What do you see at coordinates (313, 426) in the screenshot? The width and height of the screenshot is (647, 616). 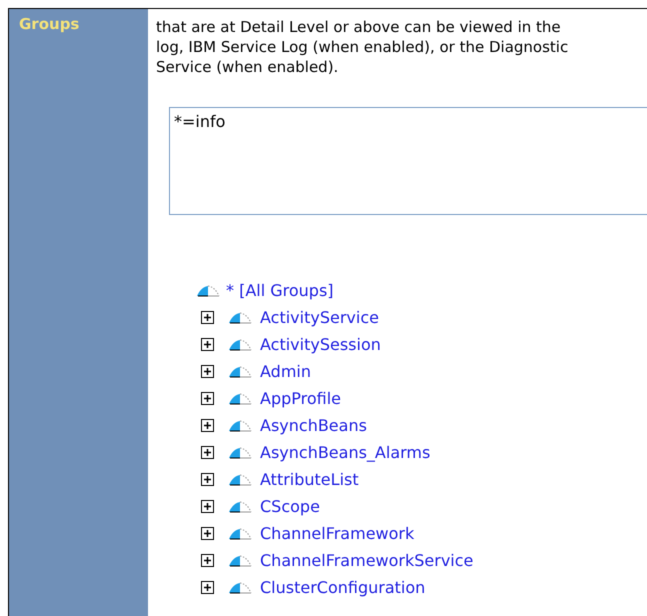 I see `tree-item-link: AsynchBeans` at bounding box center [313, 426].